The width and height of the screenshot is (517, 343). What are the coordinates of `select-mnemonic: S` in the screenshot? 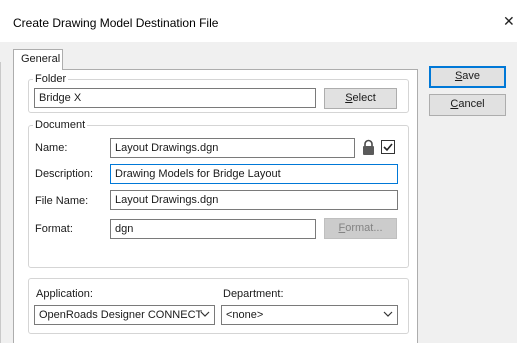 It's located at (349, 98).